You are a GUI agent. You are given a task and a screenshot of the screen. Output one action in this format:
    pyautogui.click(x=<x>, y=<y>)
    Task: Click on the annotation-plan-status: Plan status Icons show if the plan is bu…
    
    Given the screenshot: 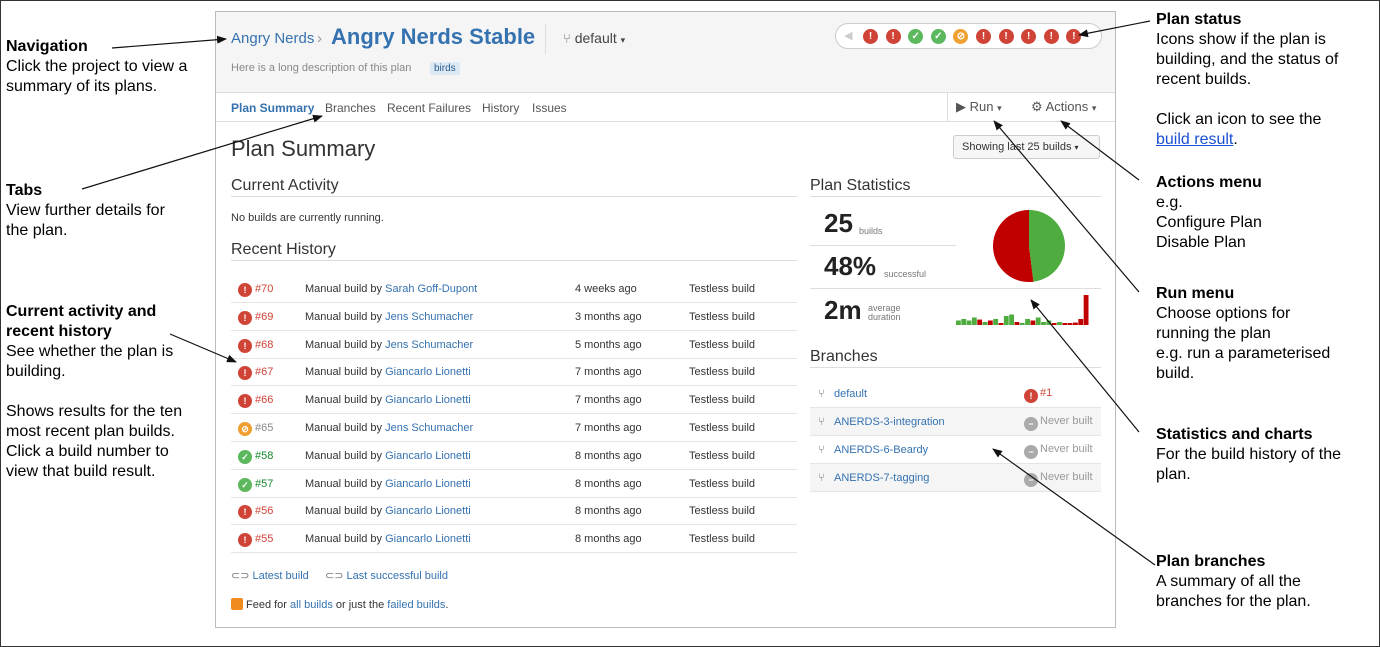 What is the action you would take?
    pyautogui.click(x=1261, y=80)
    